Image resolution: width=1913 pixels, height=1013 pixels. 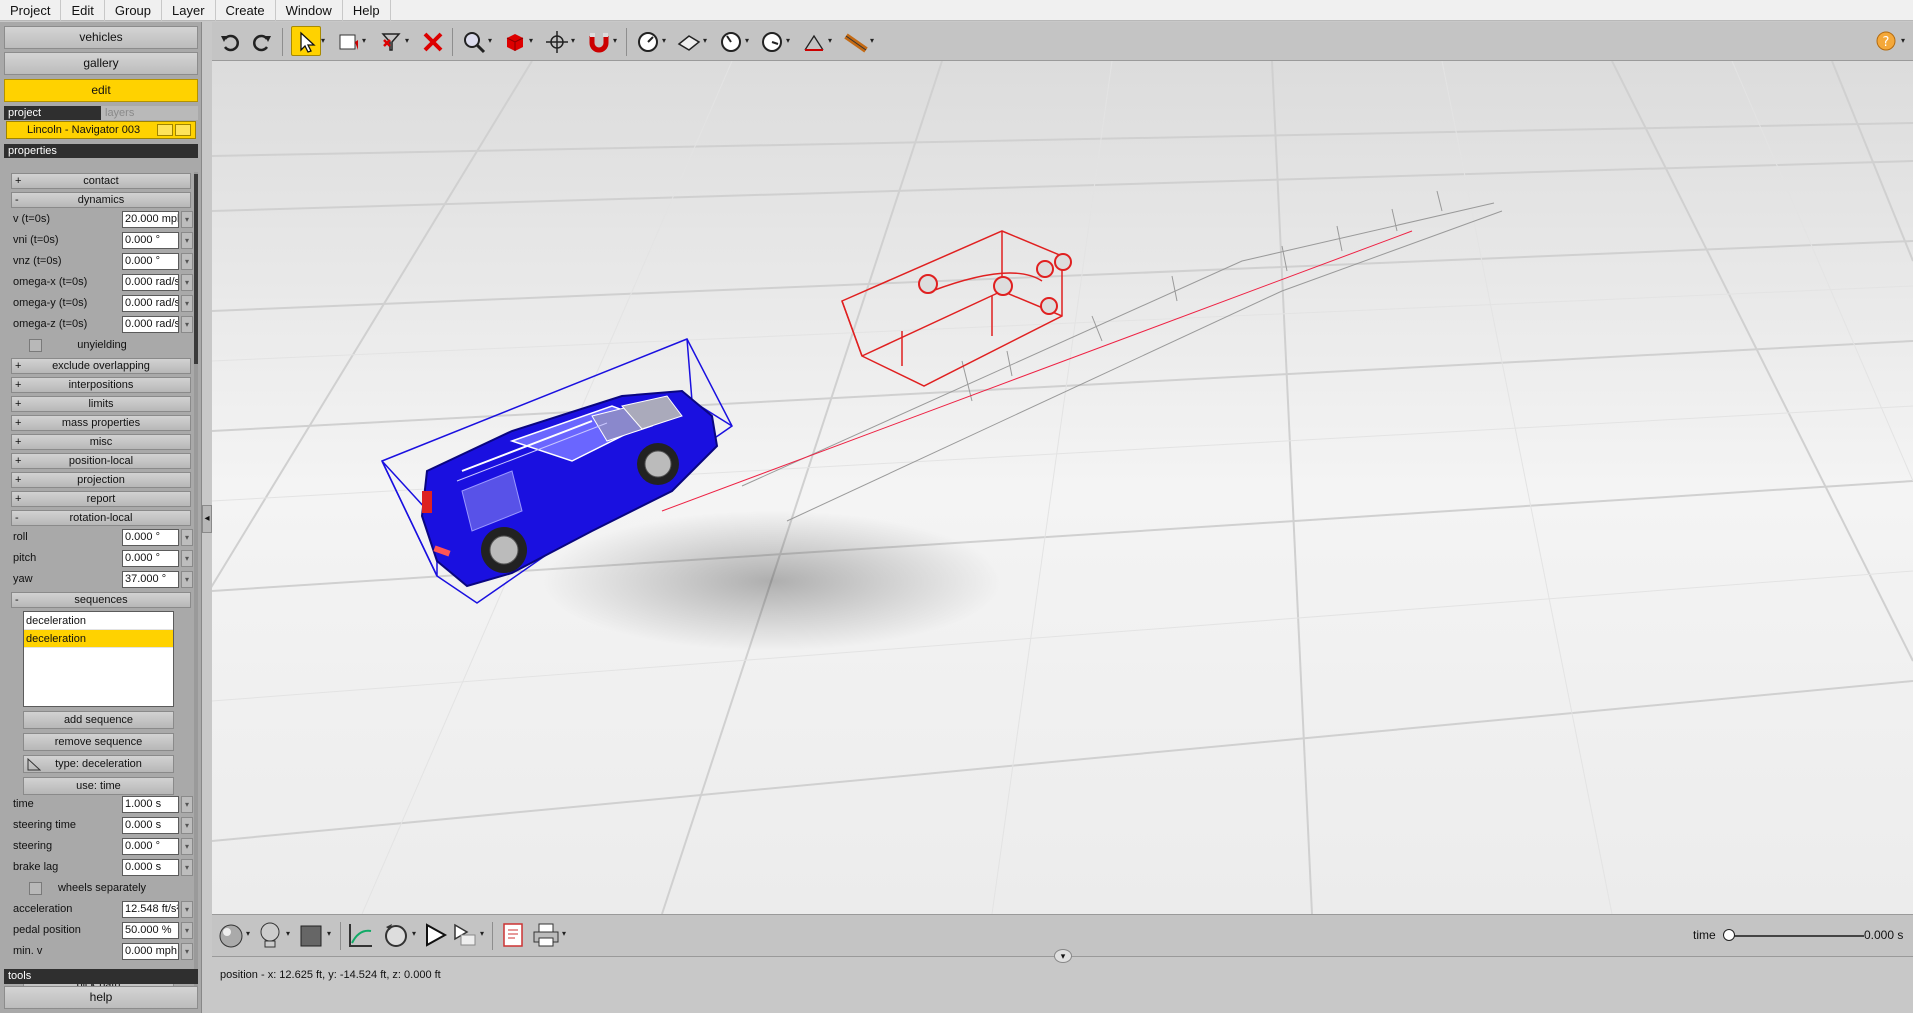 What do you see at coordinates (556, 41) in the screenshot?
I see `move-tool-button` at bounding box center [556, 41].